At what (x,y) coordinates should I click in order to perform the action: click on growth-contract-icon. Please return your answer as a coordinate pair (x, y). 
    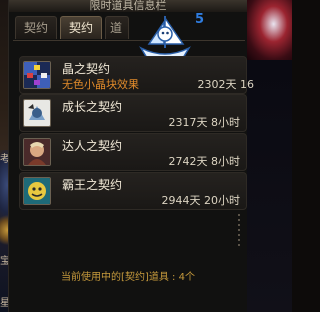
    Looking at the image, I should click on (37, 113).